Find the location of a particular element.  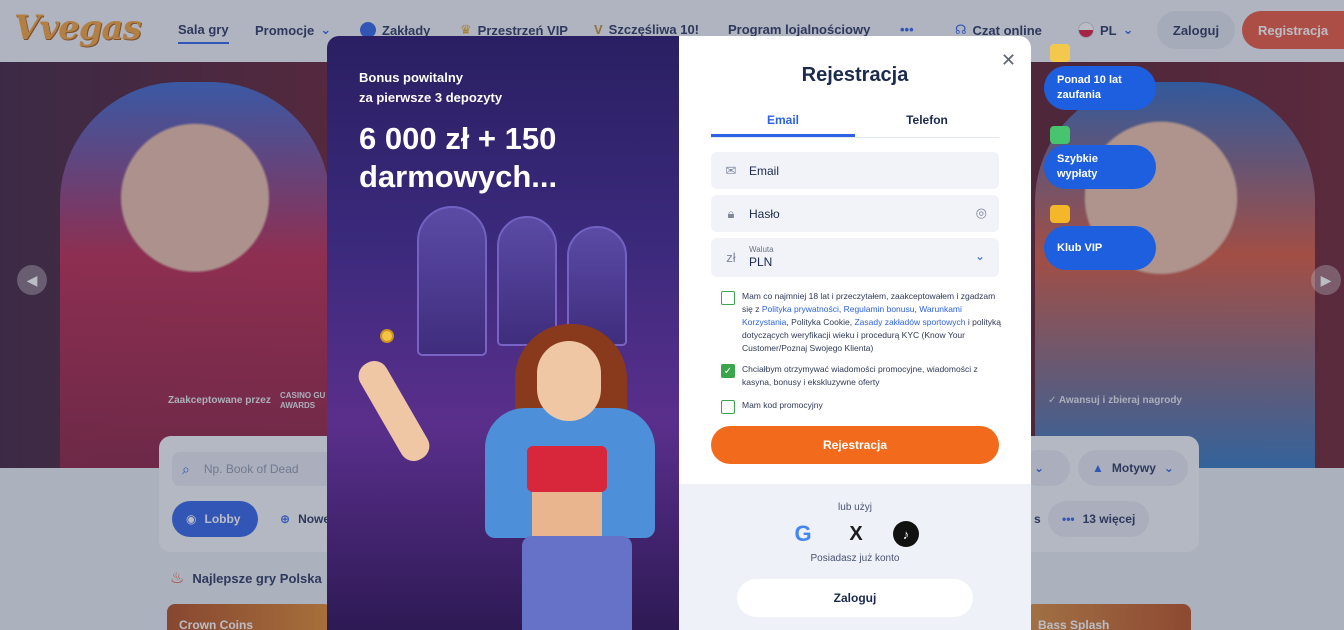

tiktok-icon: ♪ is located at coordinates (906, 534).